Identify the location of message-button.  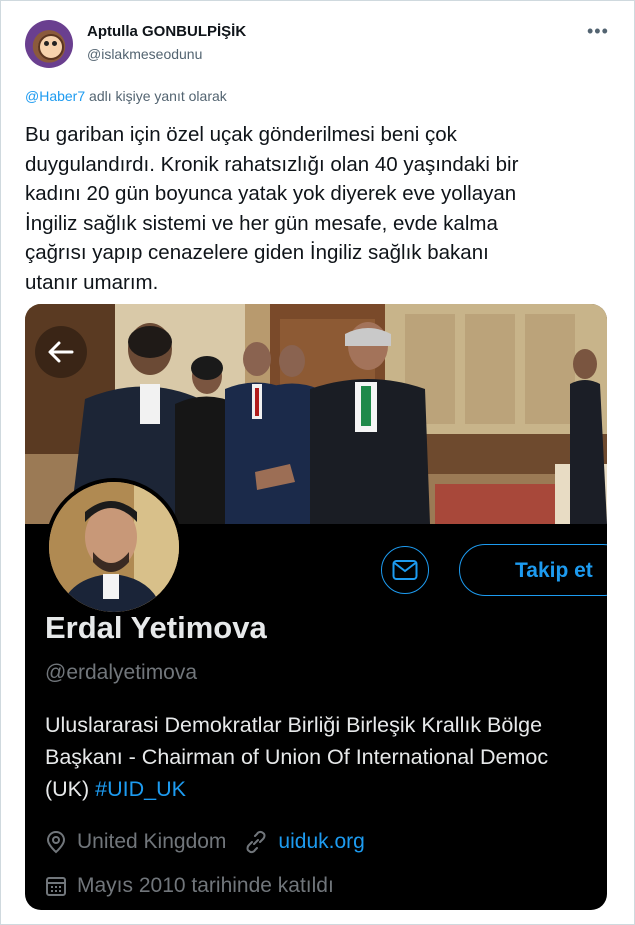
(405, 570).